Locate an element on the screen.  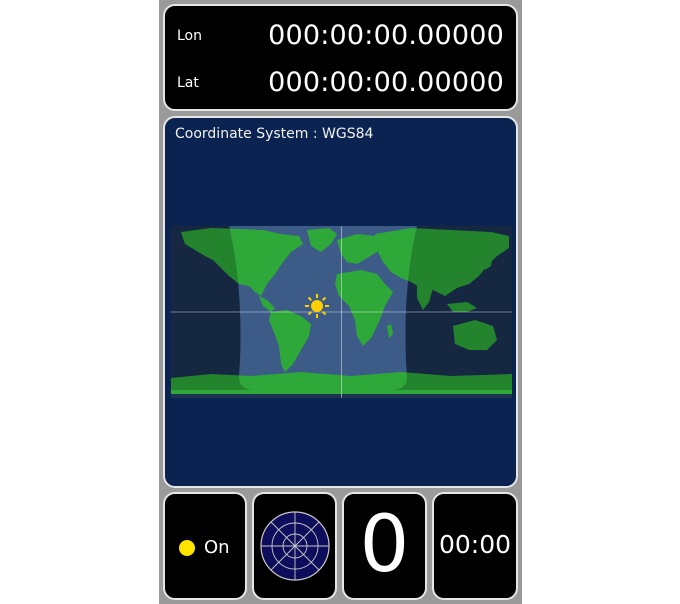
coordinates-panel: Lon 000:00:00.00000 Lat 000:00:00.00000 is located at coordinates (340, 57).